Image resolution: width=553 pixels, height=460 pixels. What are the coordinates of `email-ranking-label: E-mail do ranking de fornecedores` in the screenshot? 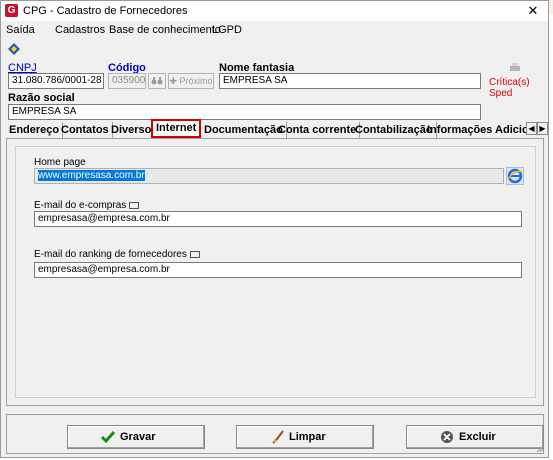 It's located at (117, 254).